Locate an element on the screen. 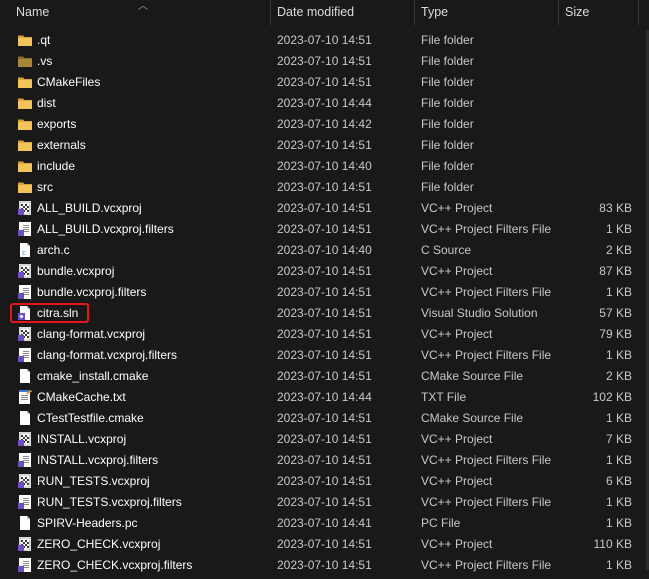  file-name: clang-format.vcxproj is located at coordinates (91, 334).